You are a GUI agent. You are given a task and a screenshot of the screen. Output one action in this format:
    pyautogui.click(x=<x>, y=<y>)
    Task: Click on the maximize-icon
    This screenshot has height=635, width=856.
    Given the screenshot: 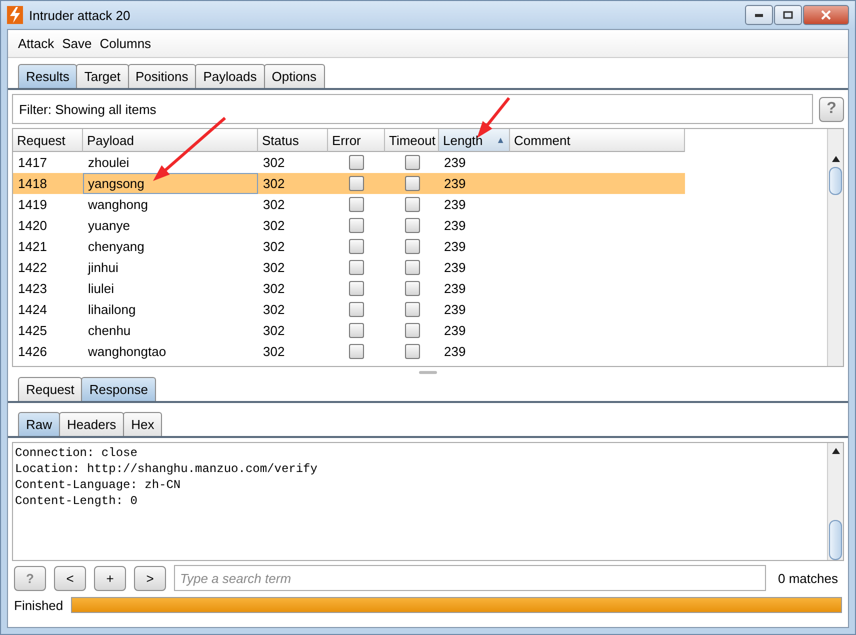 What is the action you would take?
    pyautogui.click(x=788, y=15)
    